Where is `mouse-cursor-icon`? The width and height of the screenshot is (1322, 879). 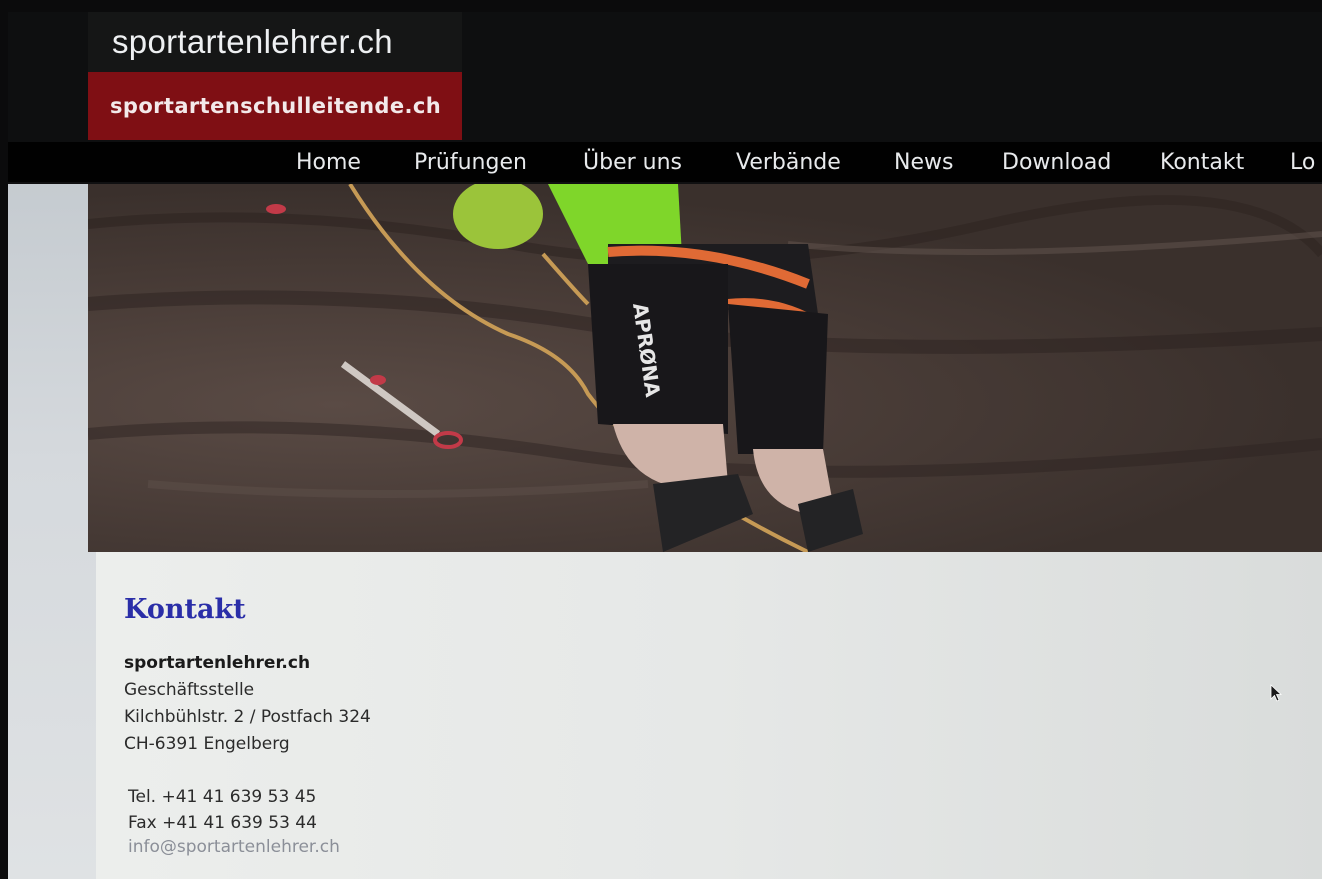 mouse-cursor-icon is located at coordinates (1276, 693).